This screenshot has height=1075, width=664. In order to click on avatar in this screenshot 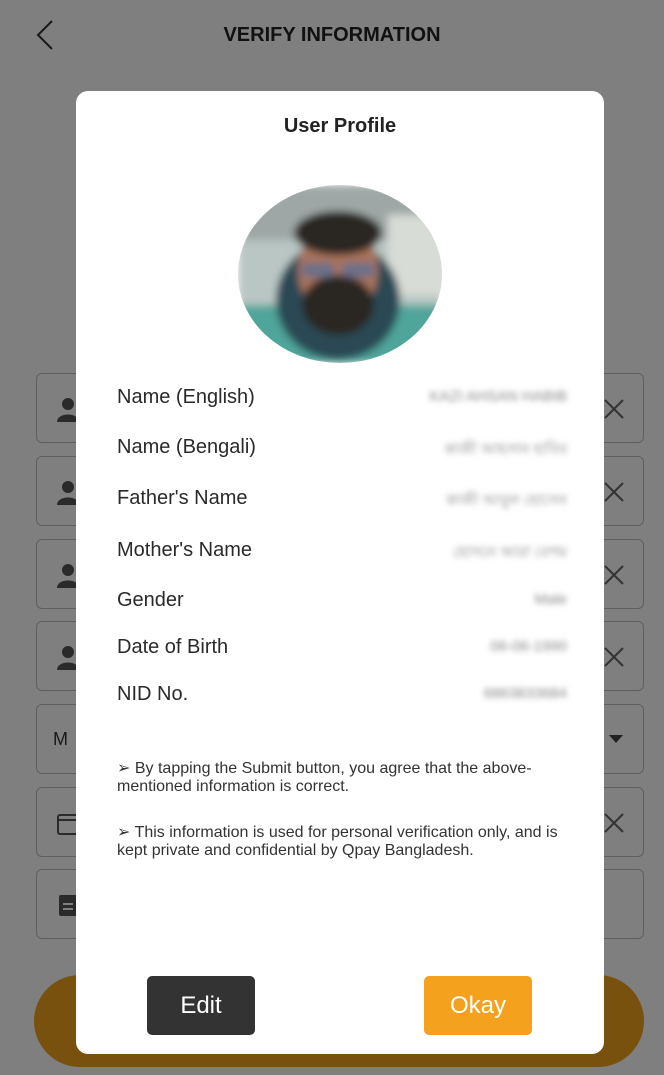, I will do `click(340, 274)`.